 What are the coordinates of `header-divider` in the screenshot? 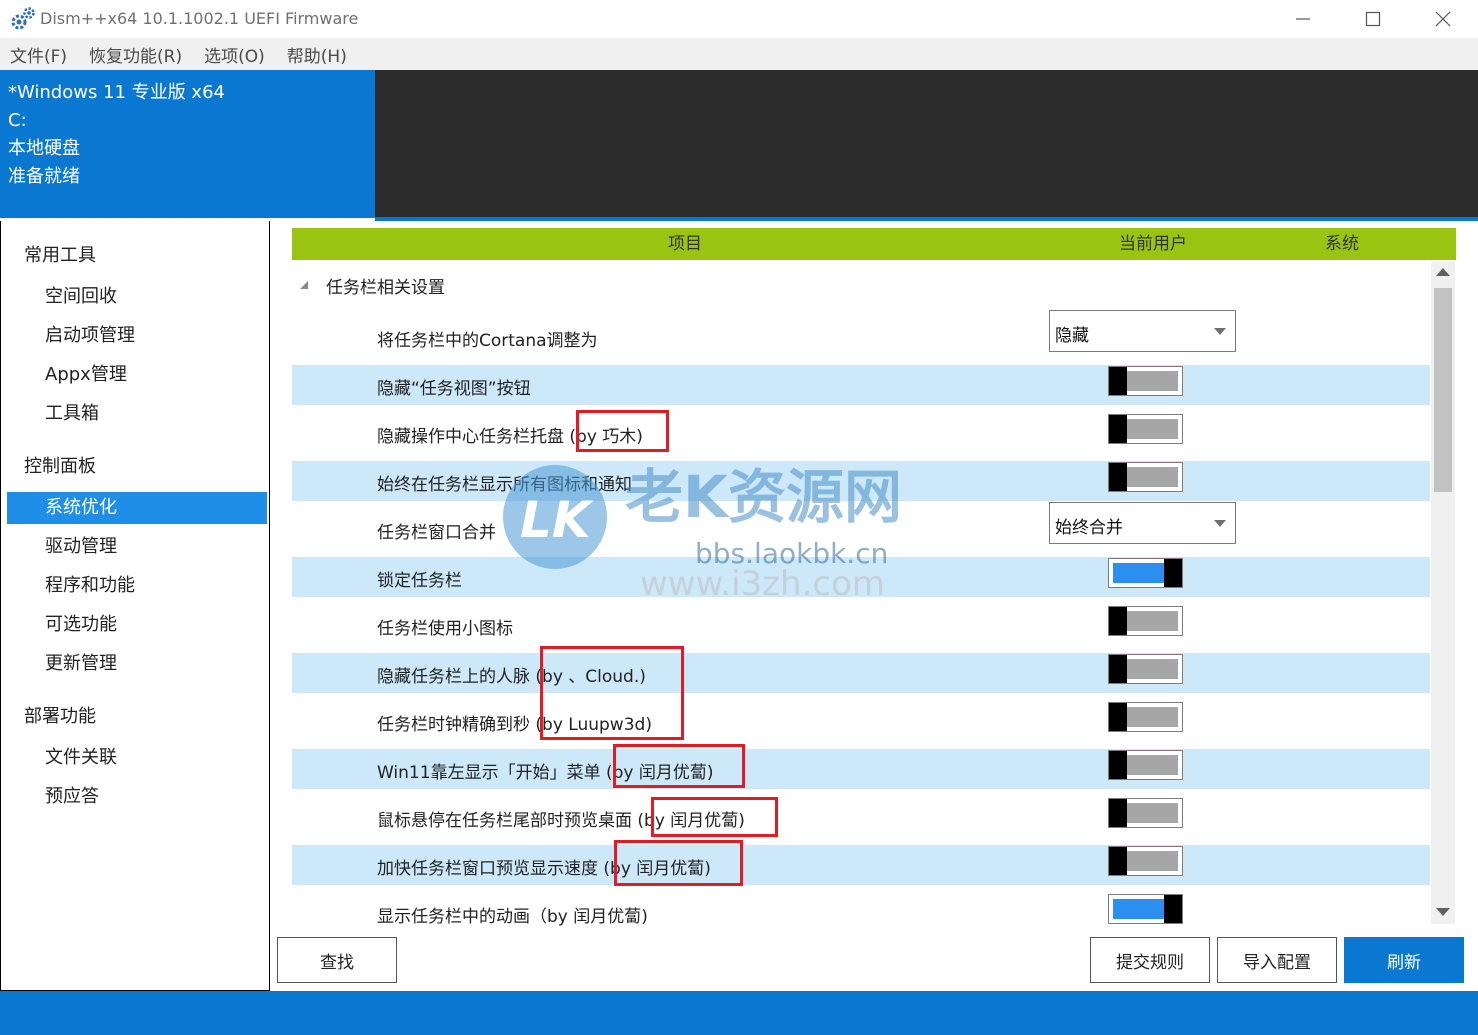 It's located at (926, 219).